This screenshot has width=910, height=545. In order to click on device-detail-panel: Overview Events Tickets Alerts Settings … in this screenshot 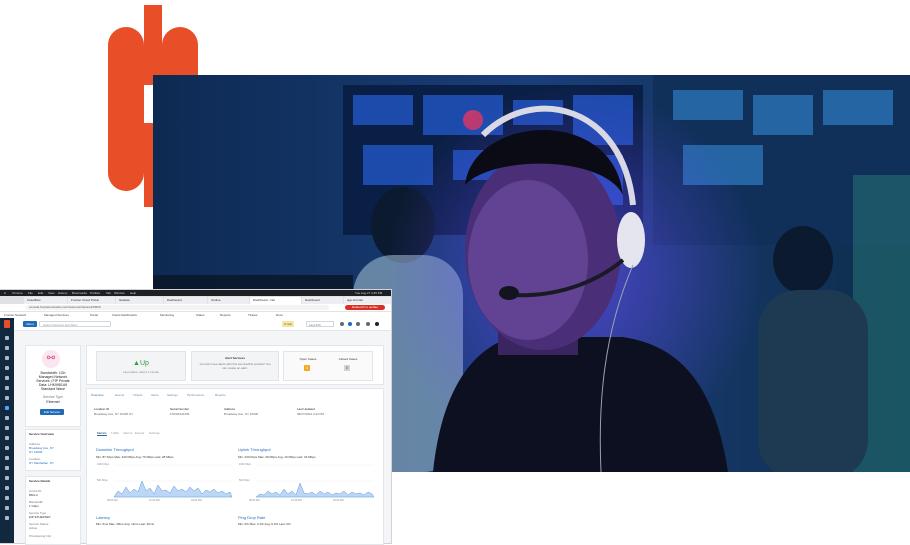, I will do `click(235, 466)`.